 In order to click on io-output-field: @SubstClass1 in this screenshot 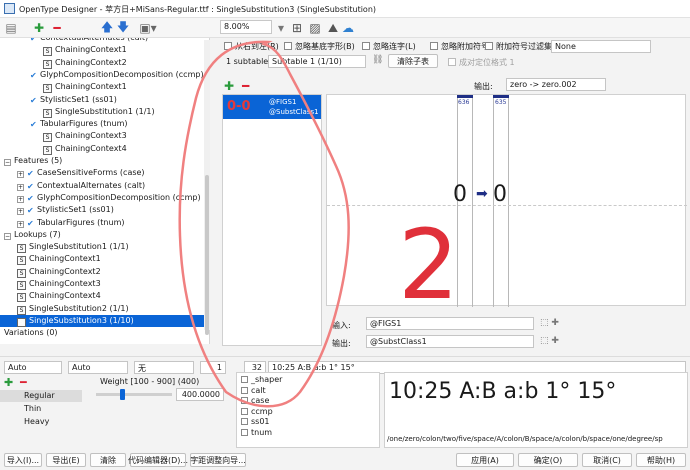, I will do `click(450, 341)`.